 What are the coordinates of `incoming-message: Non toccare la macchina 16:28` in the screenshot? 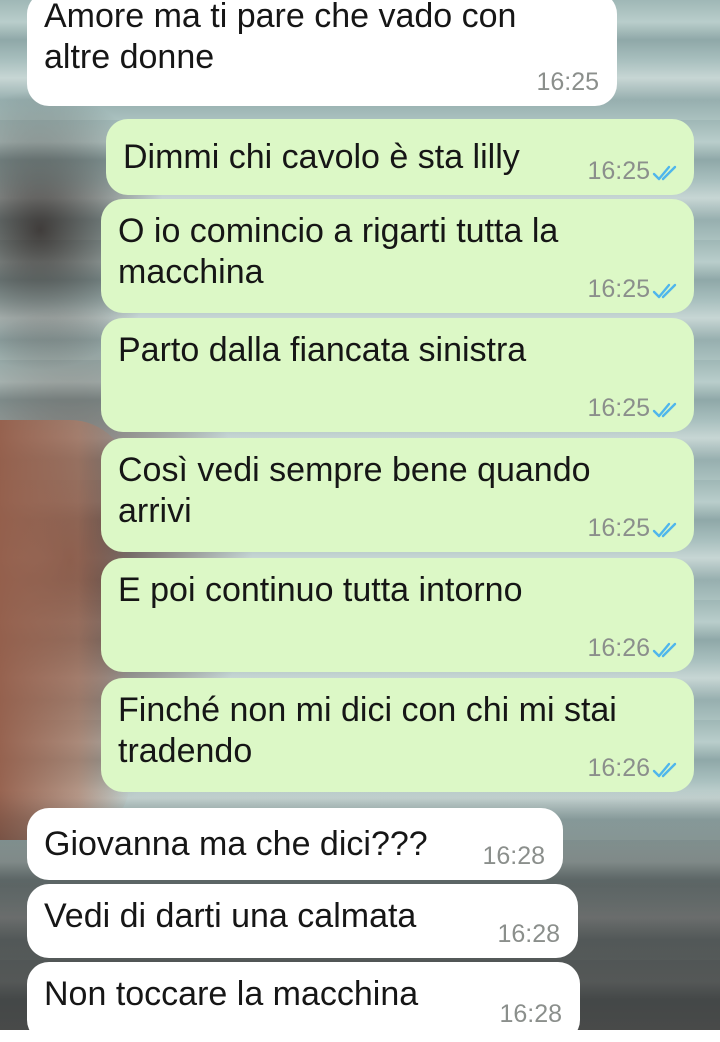 It's located at (303, 1002).